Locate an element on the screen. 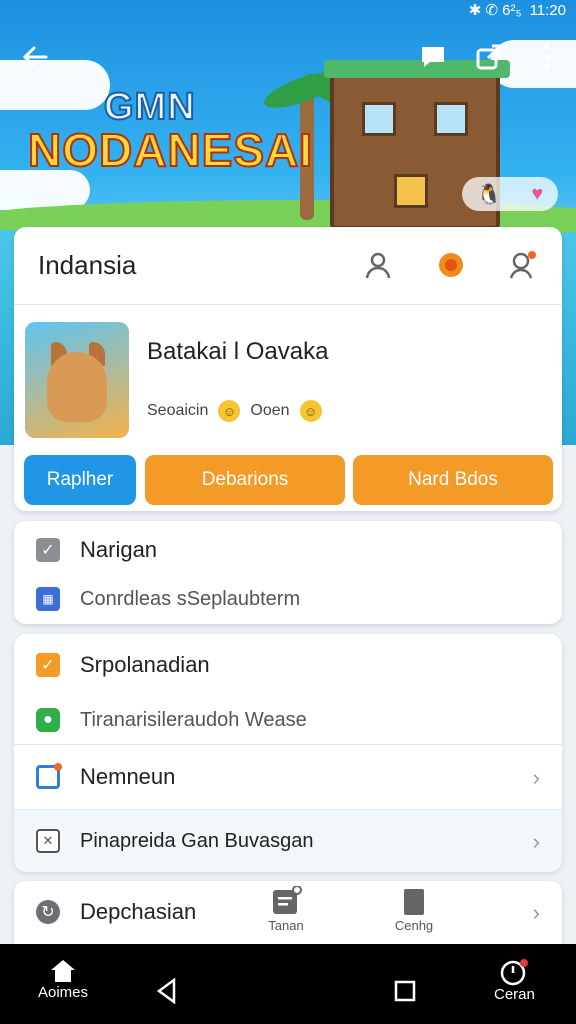 The image size is (576, 1024). top-toolbar is located at coordinates (288, 56).